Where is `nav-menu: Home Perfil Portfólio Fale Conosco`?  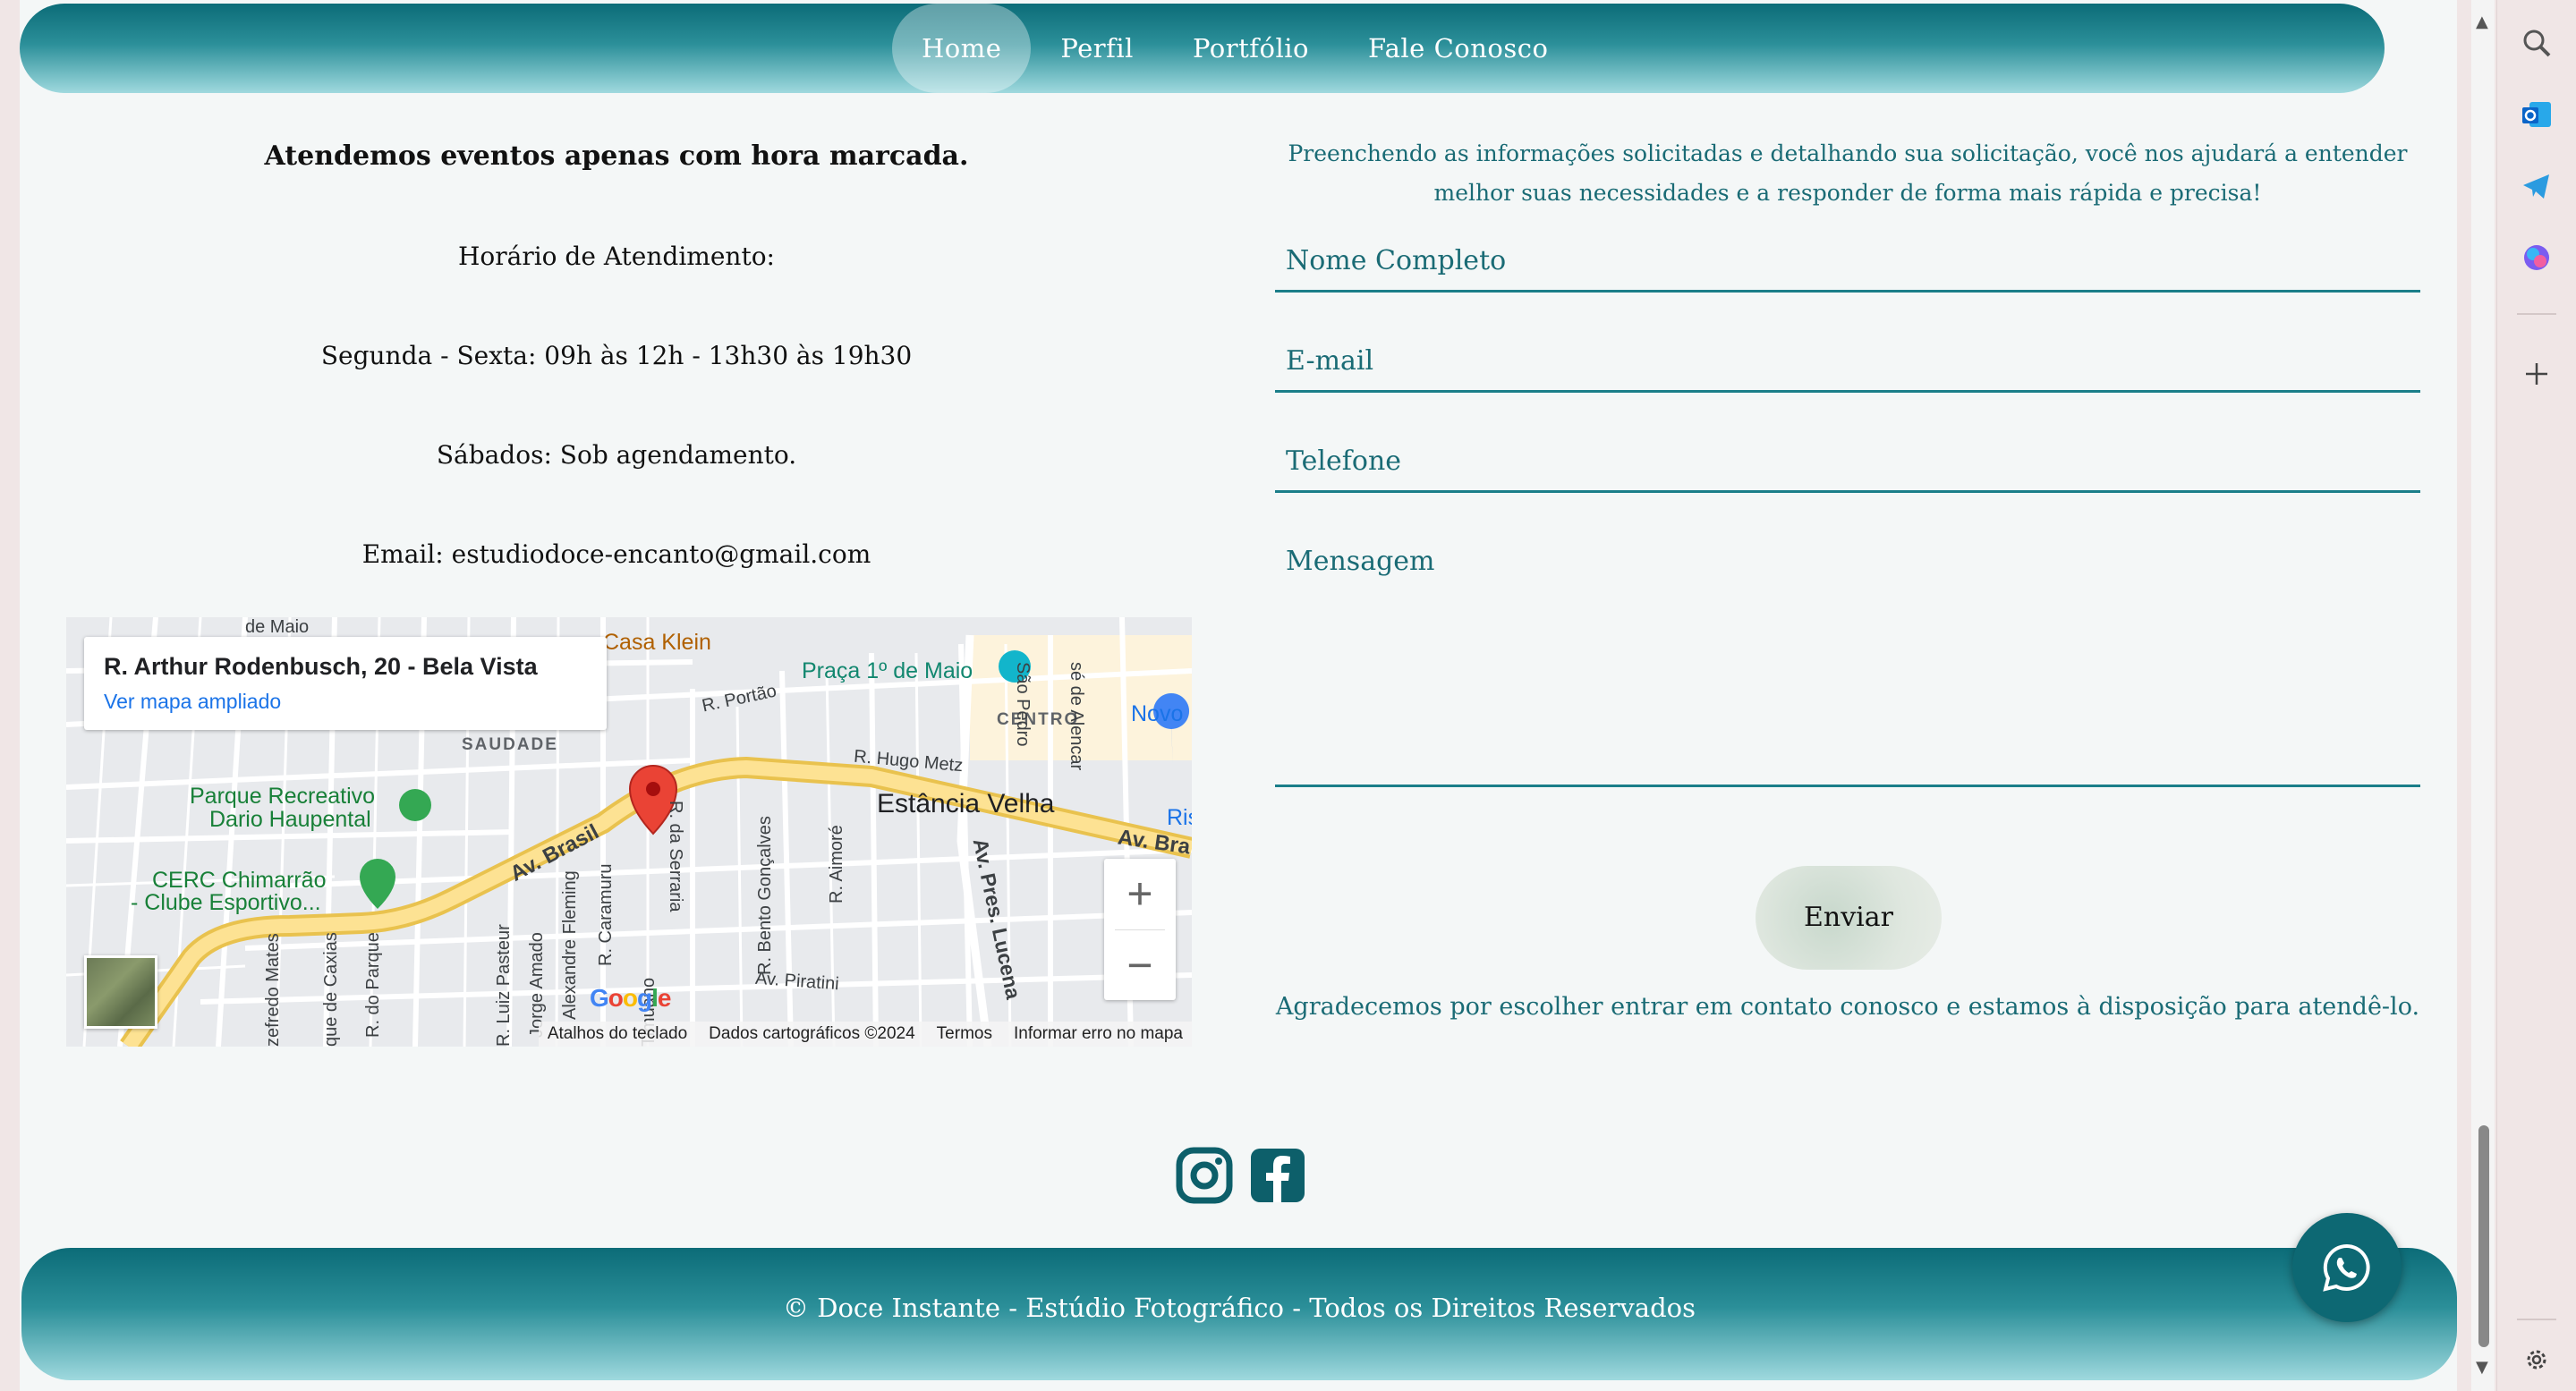
nav-menu: Home Perfil Portfólio Fale Conosco is located at coordinates (1234, 48).